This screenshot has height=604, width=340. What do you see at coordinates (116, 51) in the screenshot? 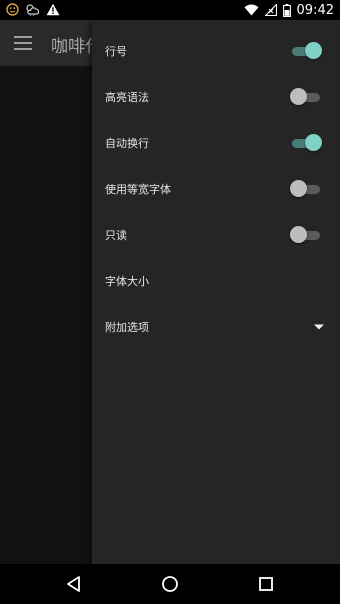
I see `setting-label: 行号` at bounding box center [116, 51].